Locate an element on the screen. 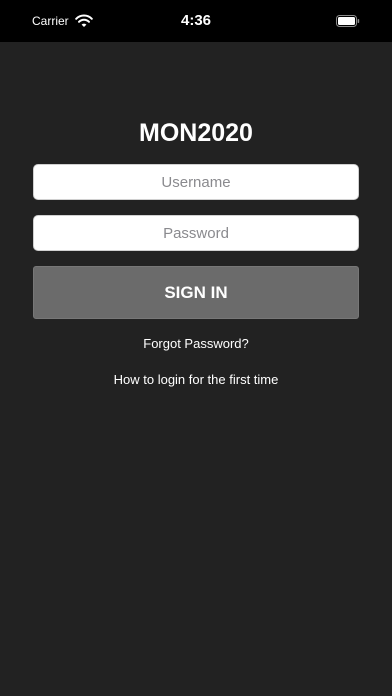  status-bar: Carrier 4:36 is located at coordinates (196, 21).